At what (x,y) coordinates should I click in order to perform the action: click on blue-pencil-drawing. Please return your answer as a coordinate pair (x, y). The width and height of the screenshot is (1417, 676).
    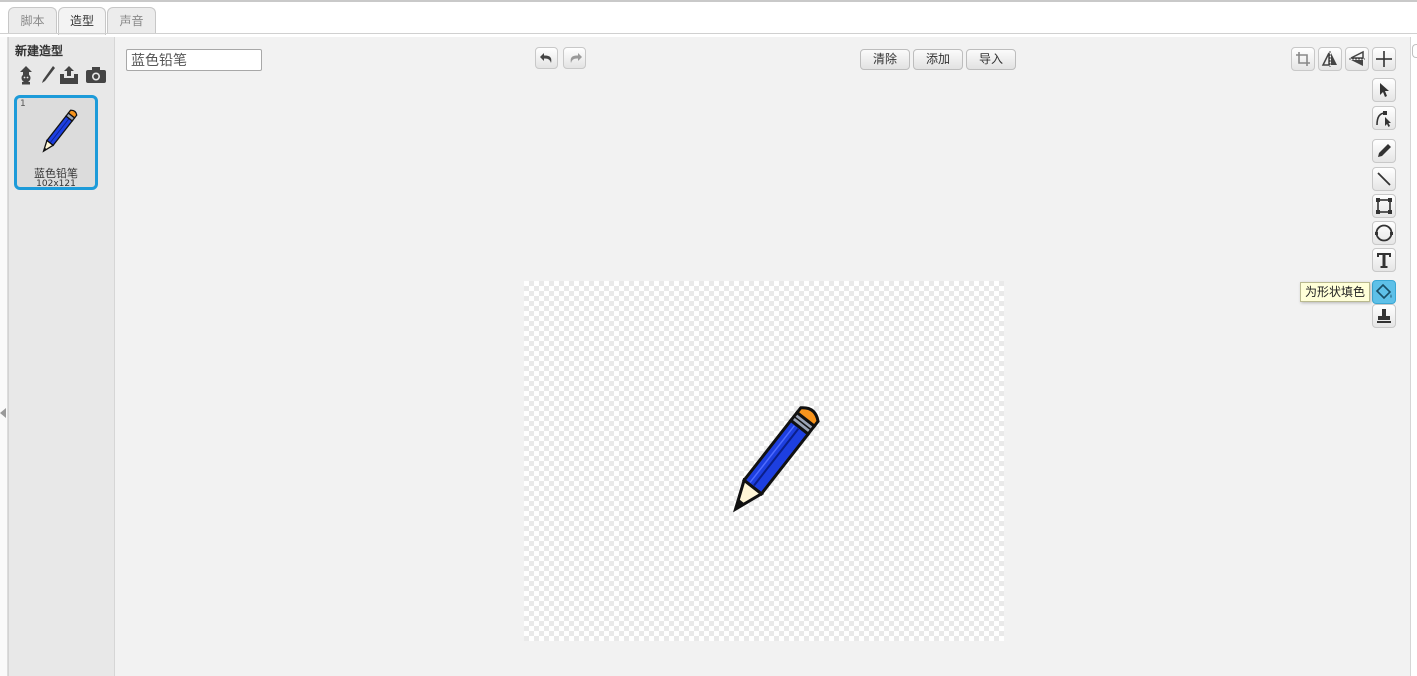
    Looking at the image, I should click on (776, 459).